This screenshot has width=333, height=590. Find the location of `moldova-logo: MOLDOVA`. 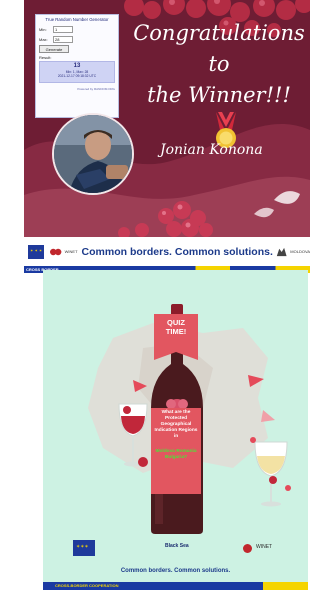

moldova-logo: MOLDOVA is located at coordinates (300, 251).